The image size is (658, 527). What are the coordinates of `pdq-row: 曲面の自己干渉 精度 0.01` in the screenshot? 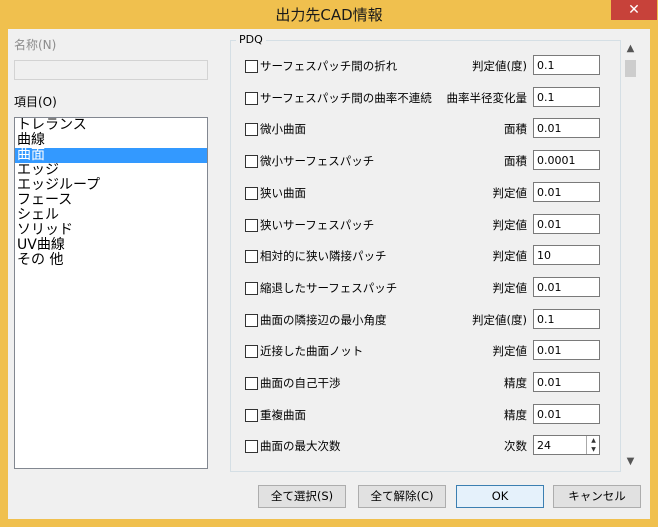 It's located at (425, 384).